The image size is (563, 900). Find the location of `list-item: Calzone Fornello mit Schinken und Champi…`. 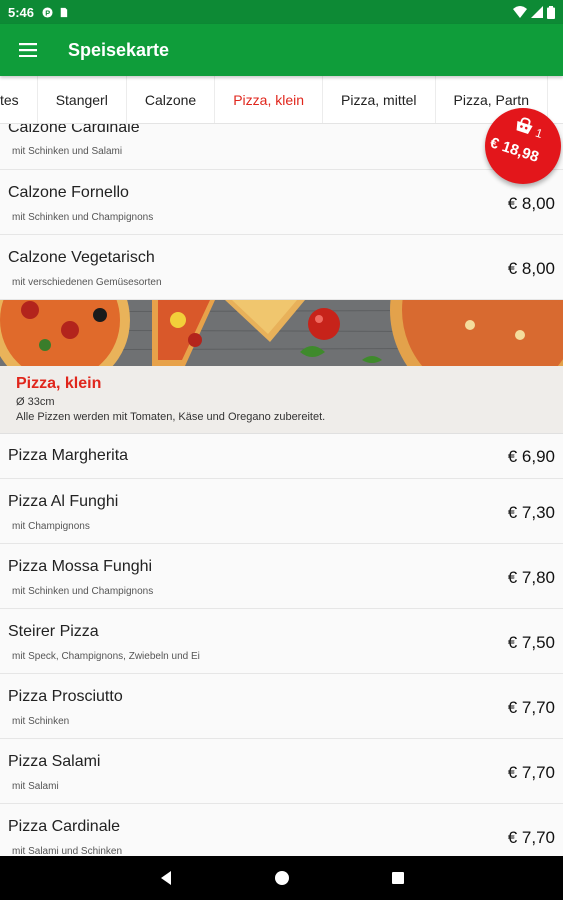

list-item: Calzone Fornello mit Schinken und Champi… is located at coordinates (281, 202).